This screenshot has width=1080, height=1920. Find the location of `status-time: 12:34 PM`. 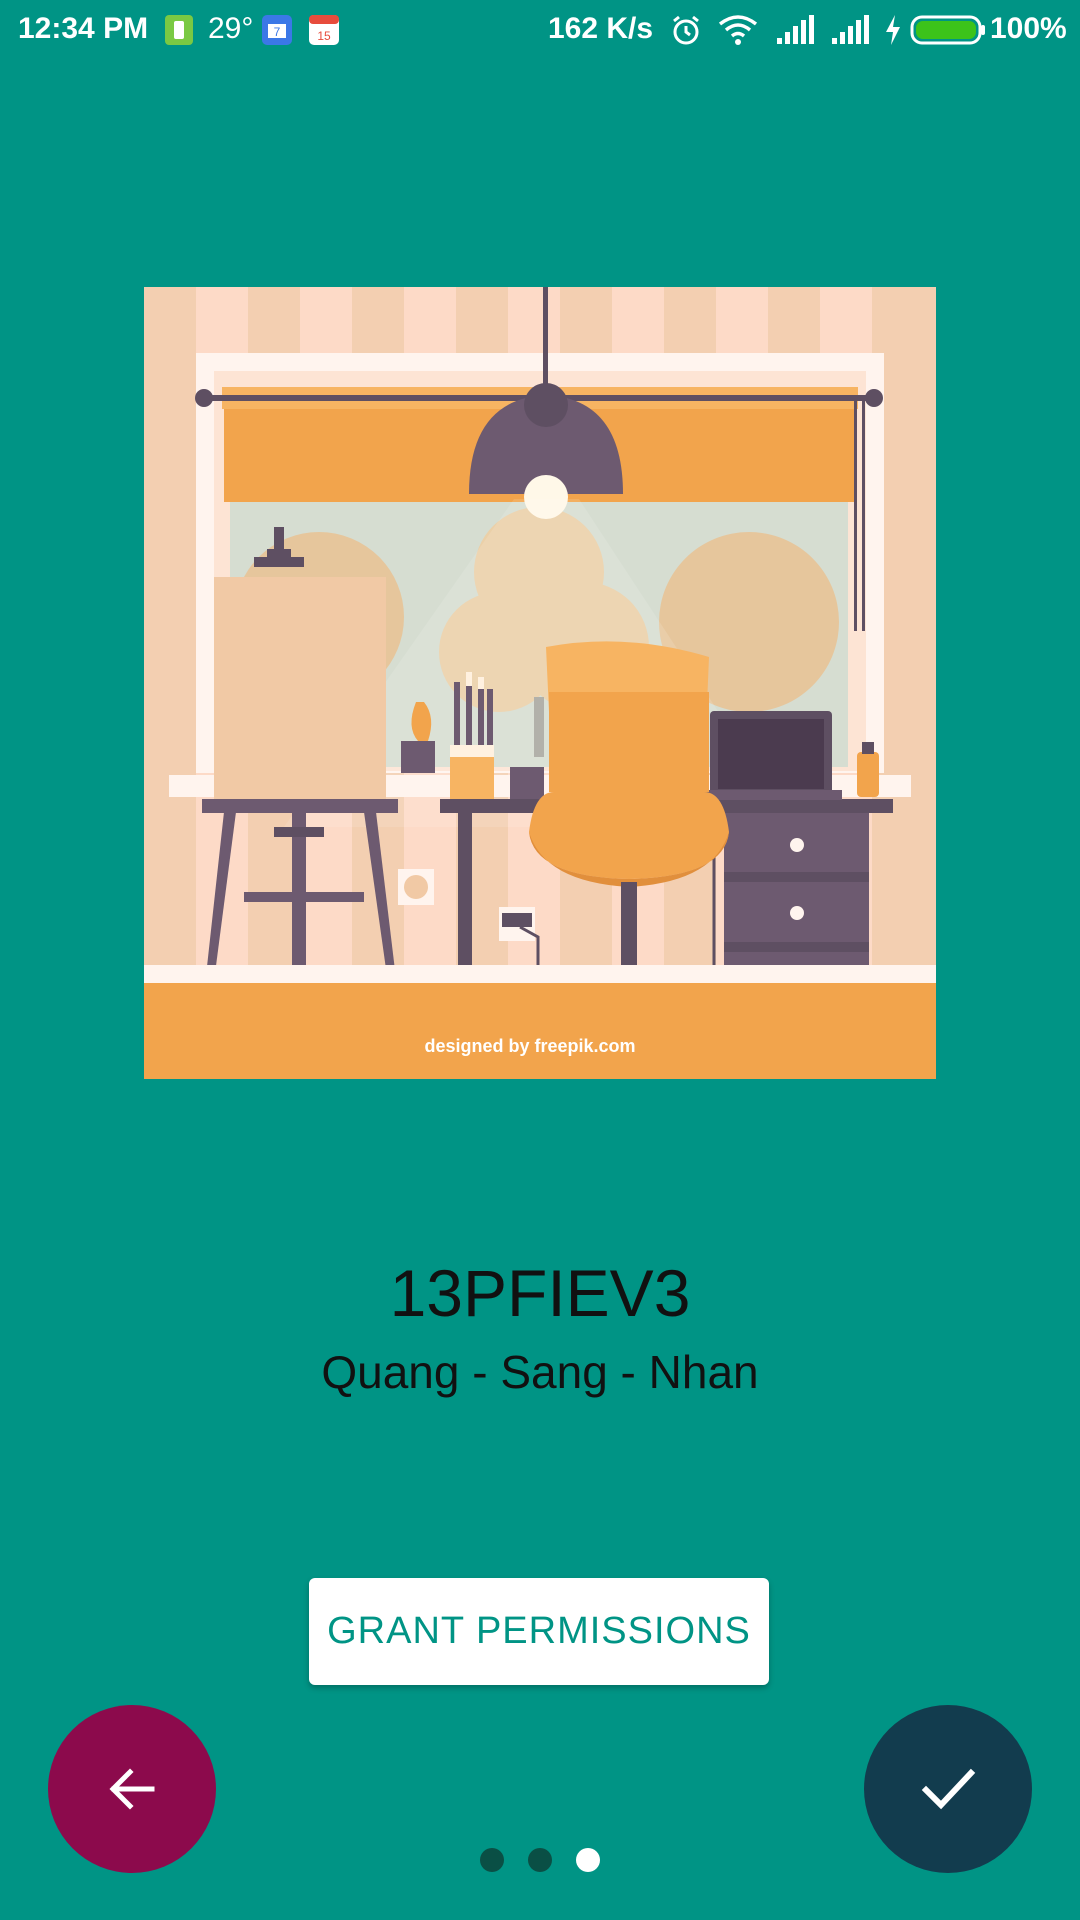

status-time: 12:34 PM is located at coordinates (83, 28).